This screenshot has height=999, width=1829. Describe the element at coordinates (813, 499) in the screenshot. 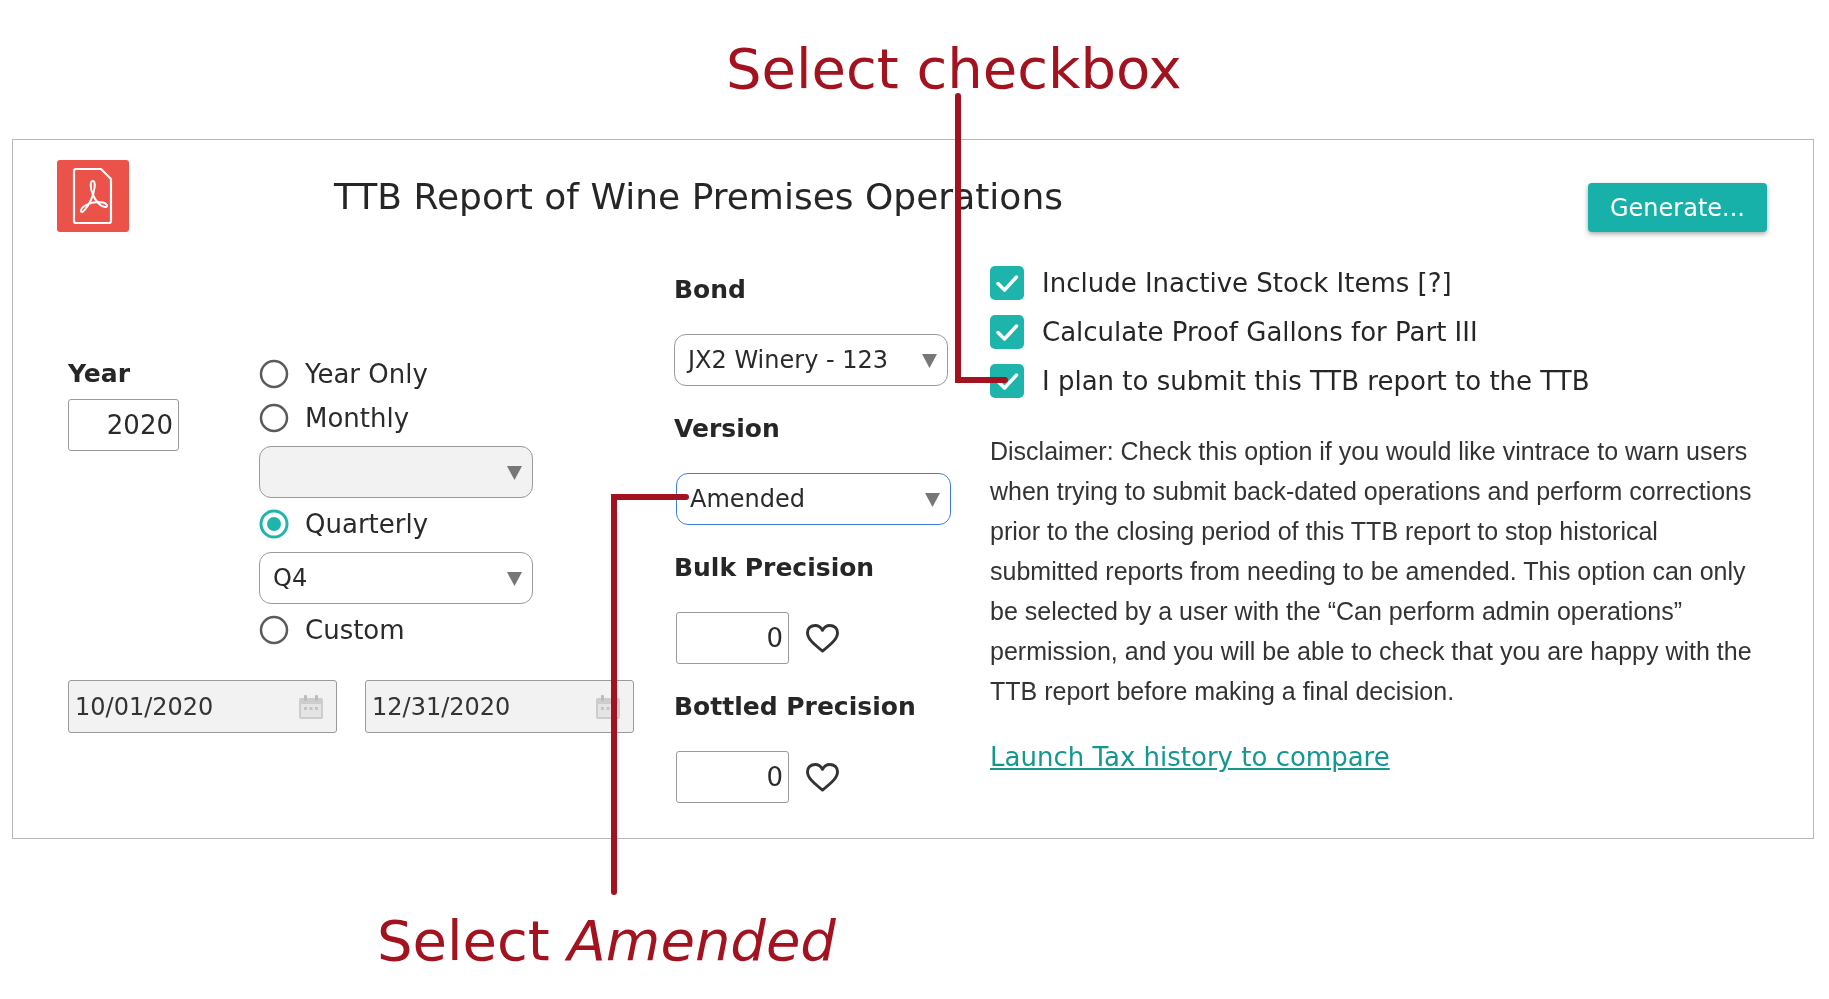

I see `dropdown: Amended` at that location.